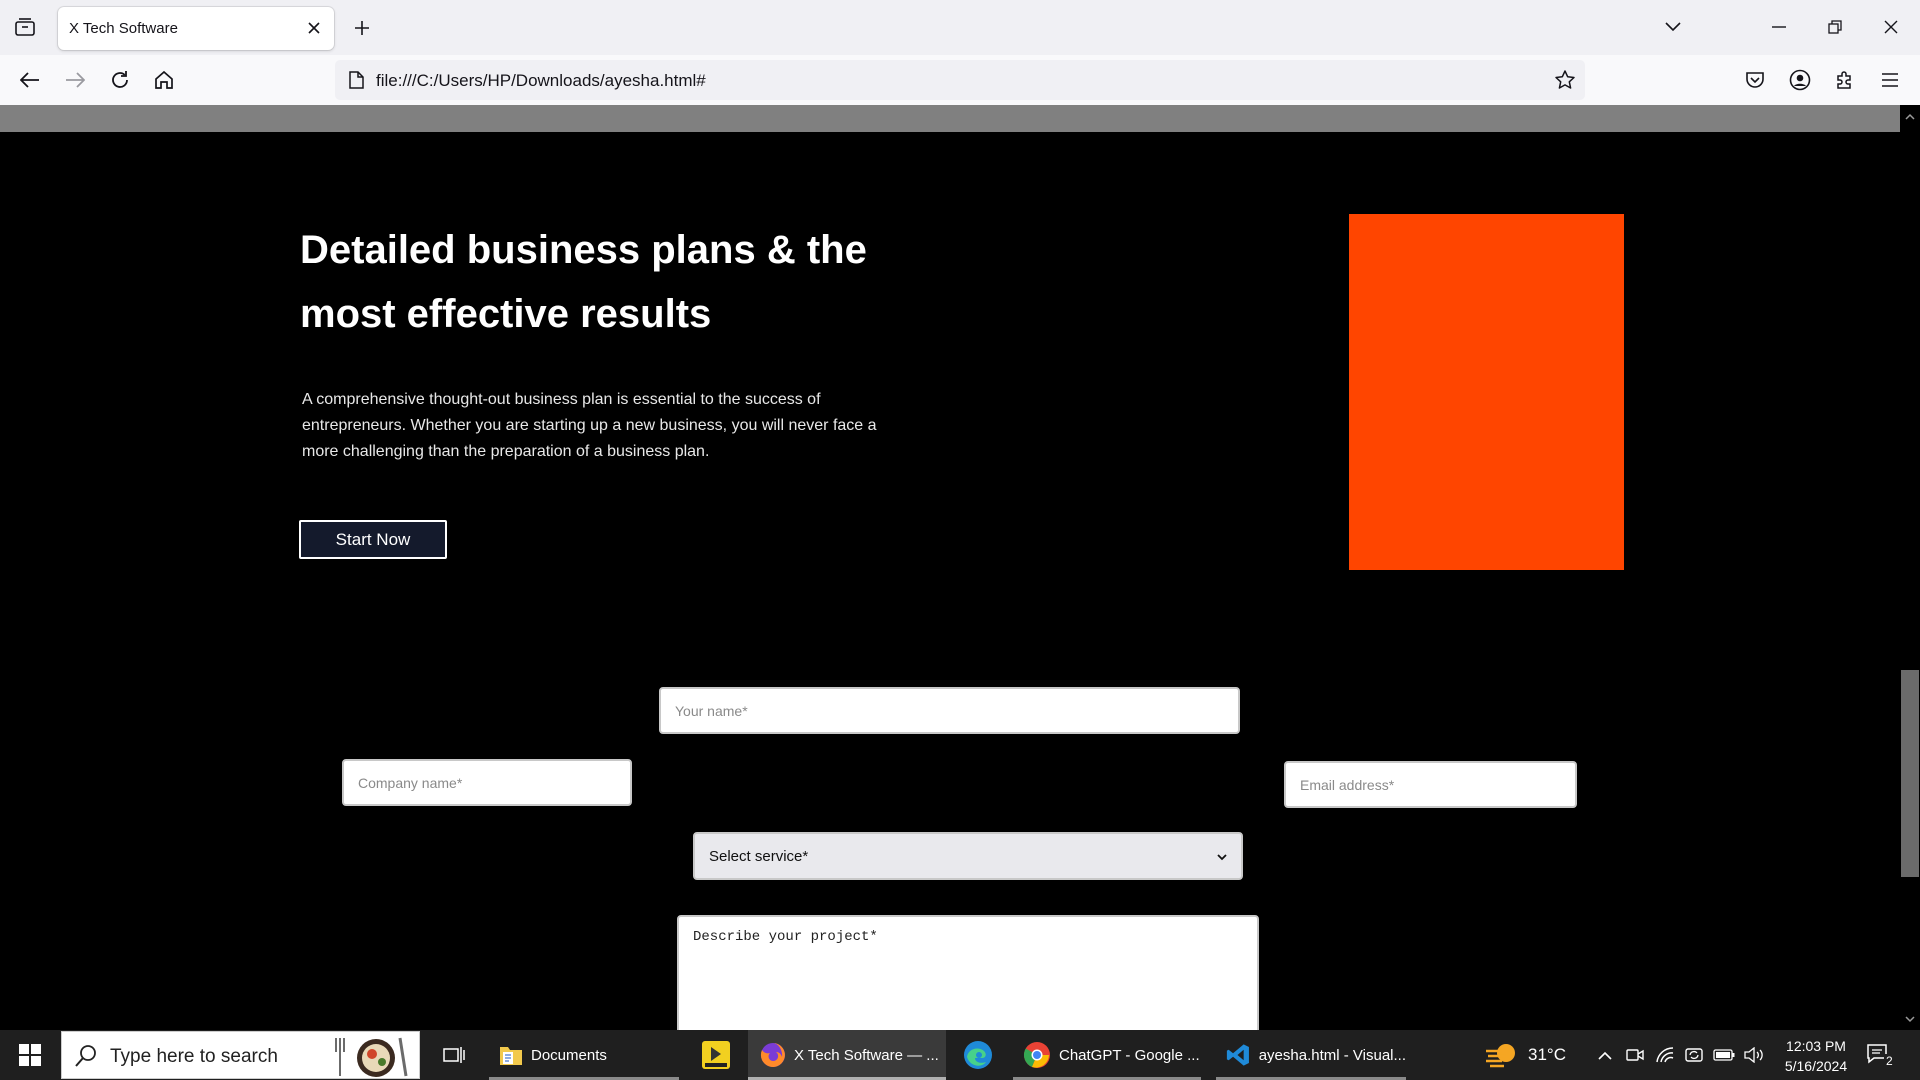  I want to click on menu-hamburger-icon, so click(1890, 80).